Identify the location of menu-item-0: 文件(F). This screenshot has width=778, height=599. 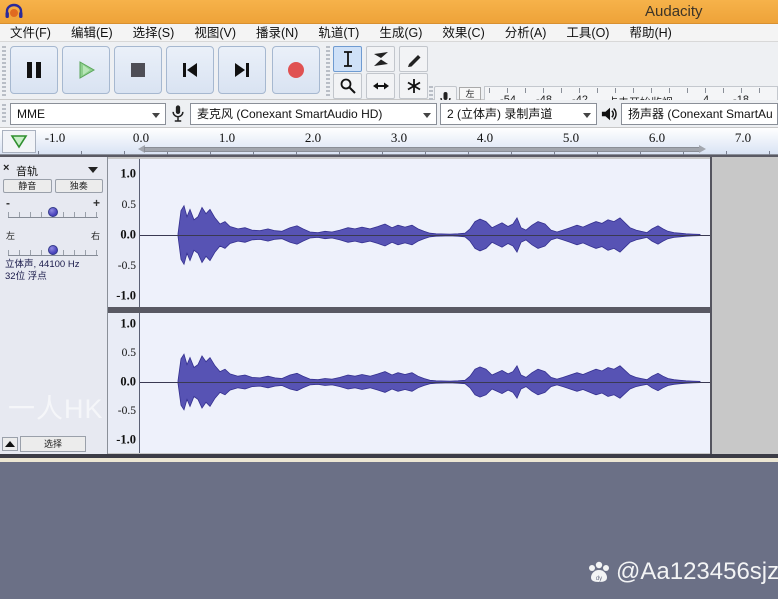
(30, 33).